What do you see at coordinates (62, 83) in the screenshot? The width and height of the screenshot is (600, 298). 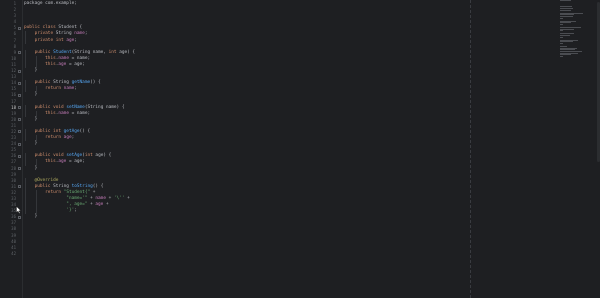 I see `code-token: String` at bounding box center [62, 83].